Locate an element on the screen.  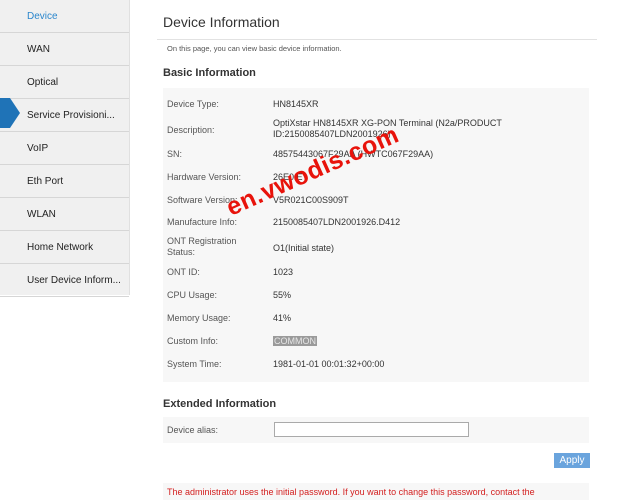
ont-registration-status-label: ONT Registration Status: is located at coordinates (202, 246).